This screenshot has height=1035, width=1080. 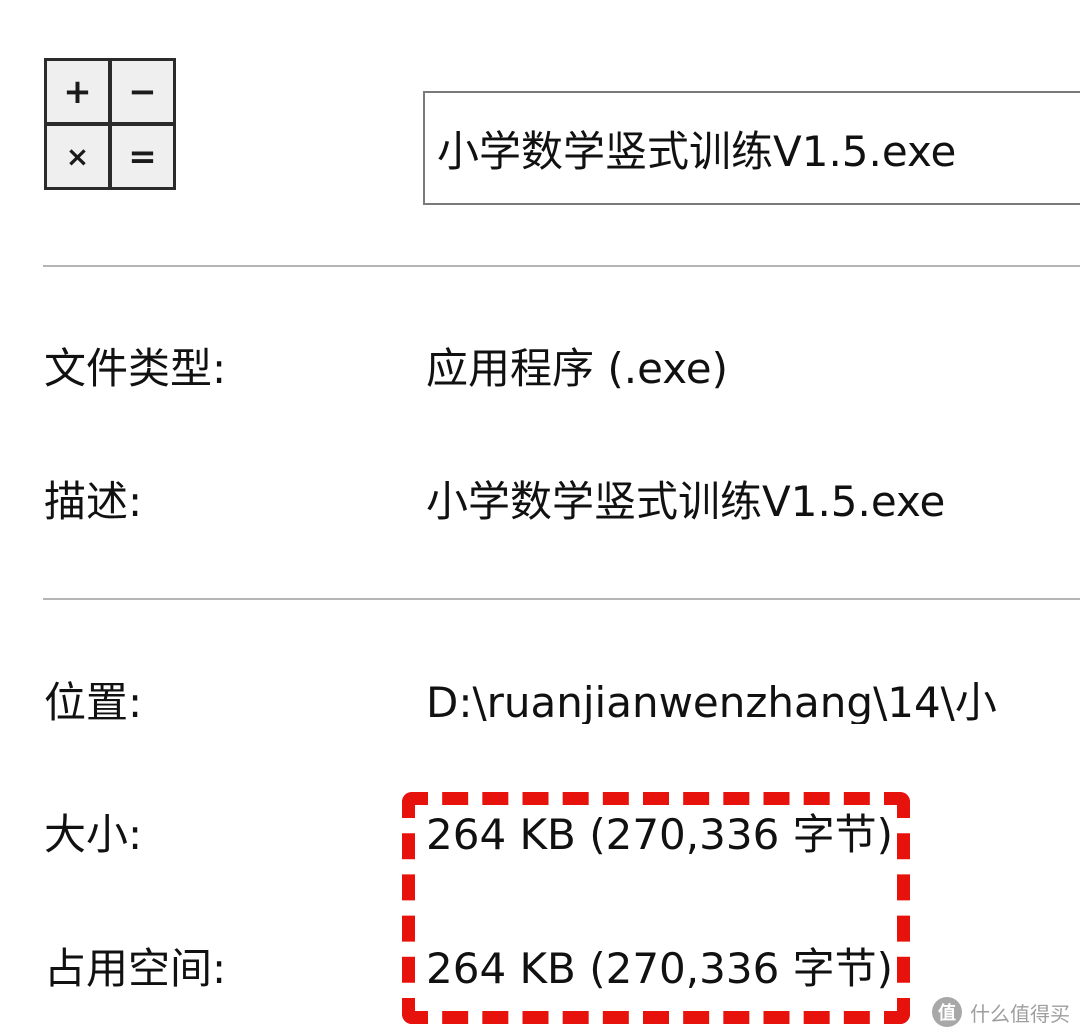 What do you see at coordinates (77, 156) in the screenshot?
I see `multiply-key-icon: ×` at bounding box center [77, 156].